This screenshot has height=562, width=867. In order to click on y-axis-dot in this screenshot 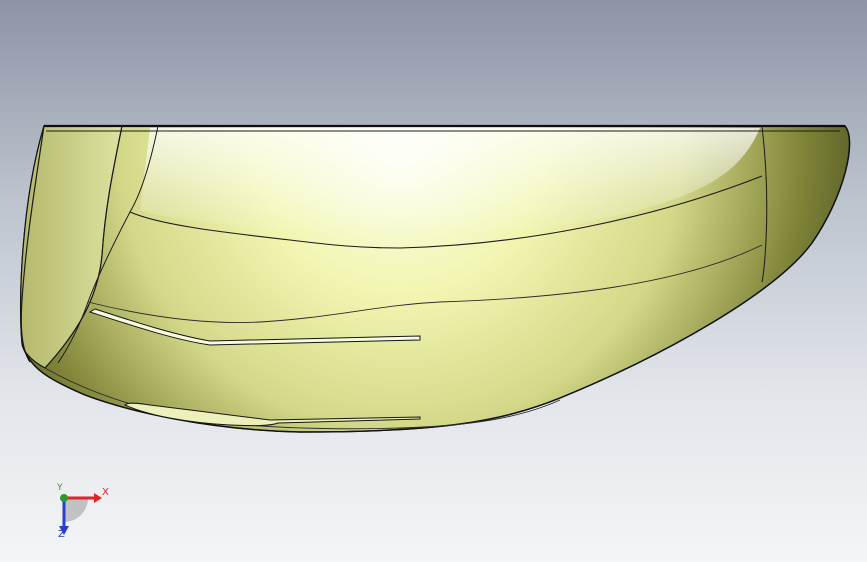, I will do `click(64, 498)`.